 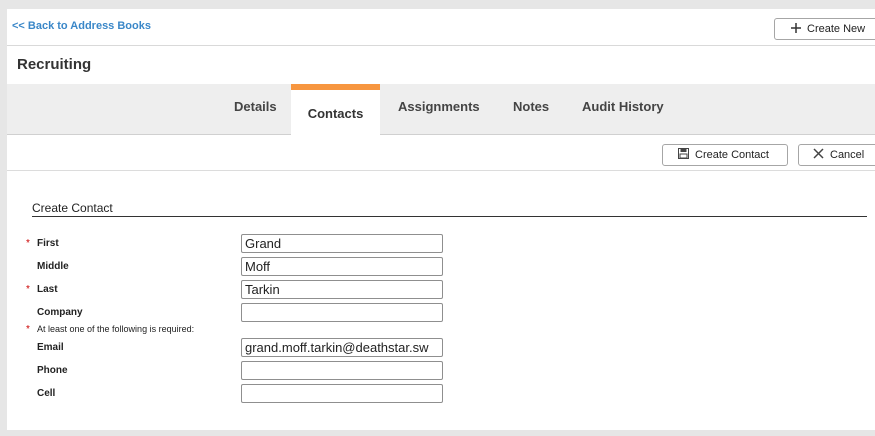 I want to click on close-icon, so click(x=818, y=155).